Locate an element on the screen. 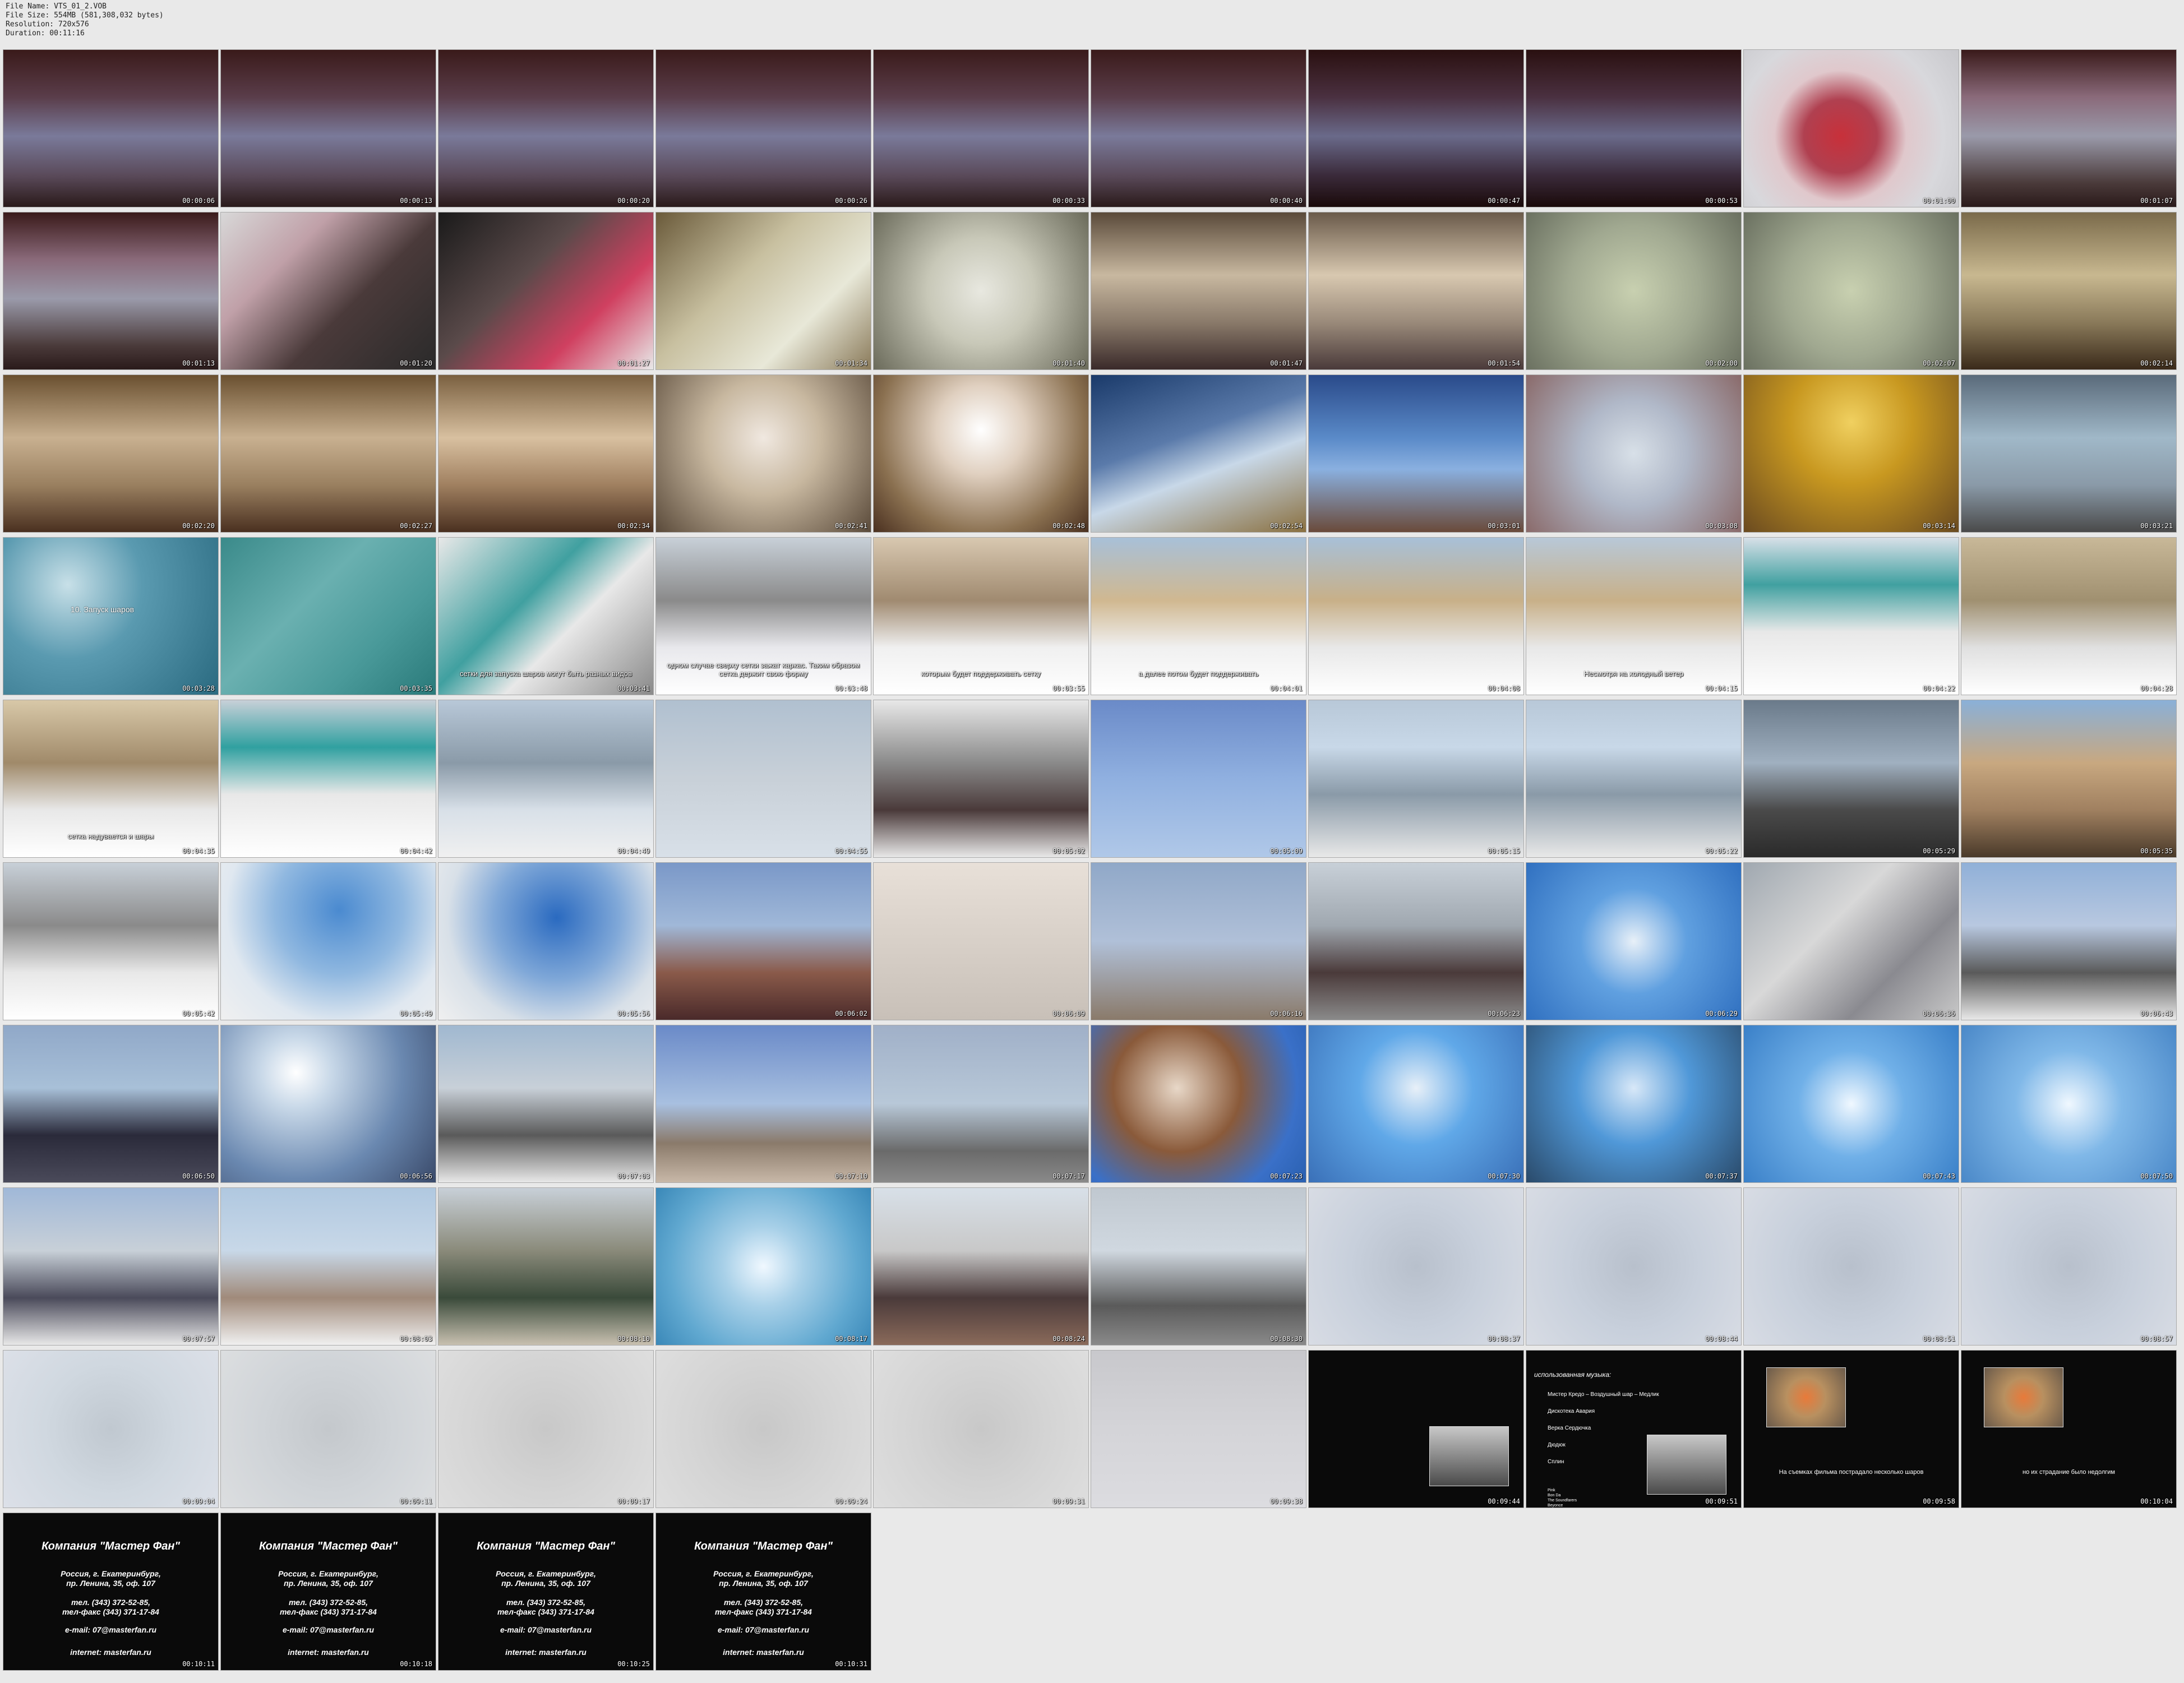 The height and width of the screenshot is (1683, 2184). video-thumbnail: 00:04:49 is located at coordinates (546, 779).